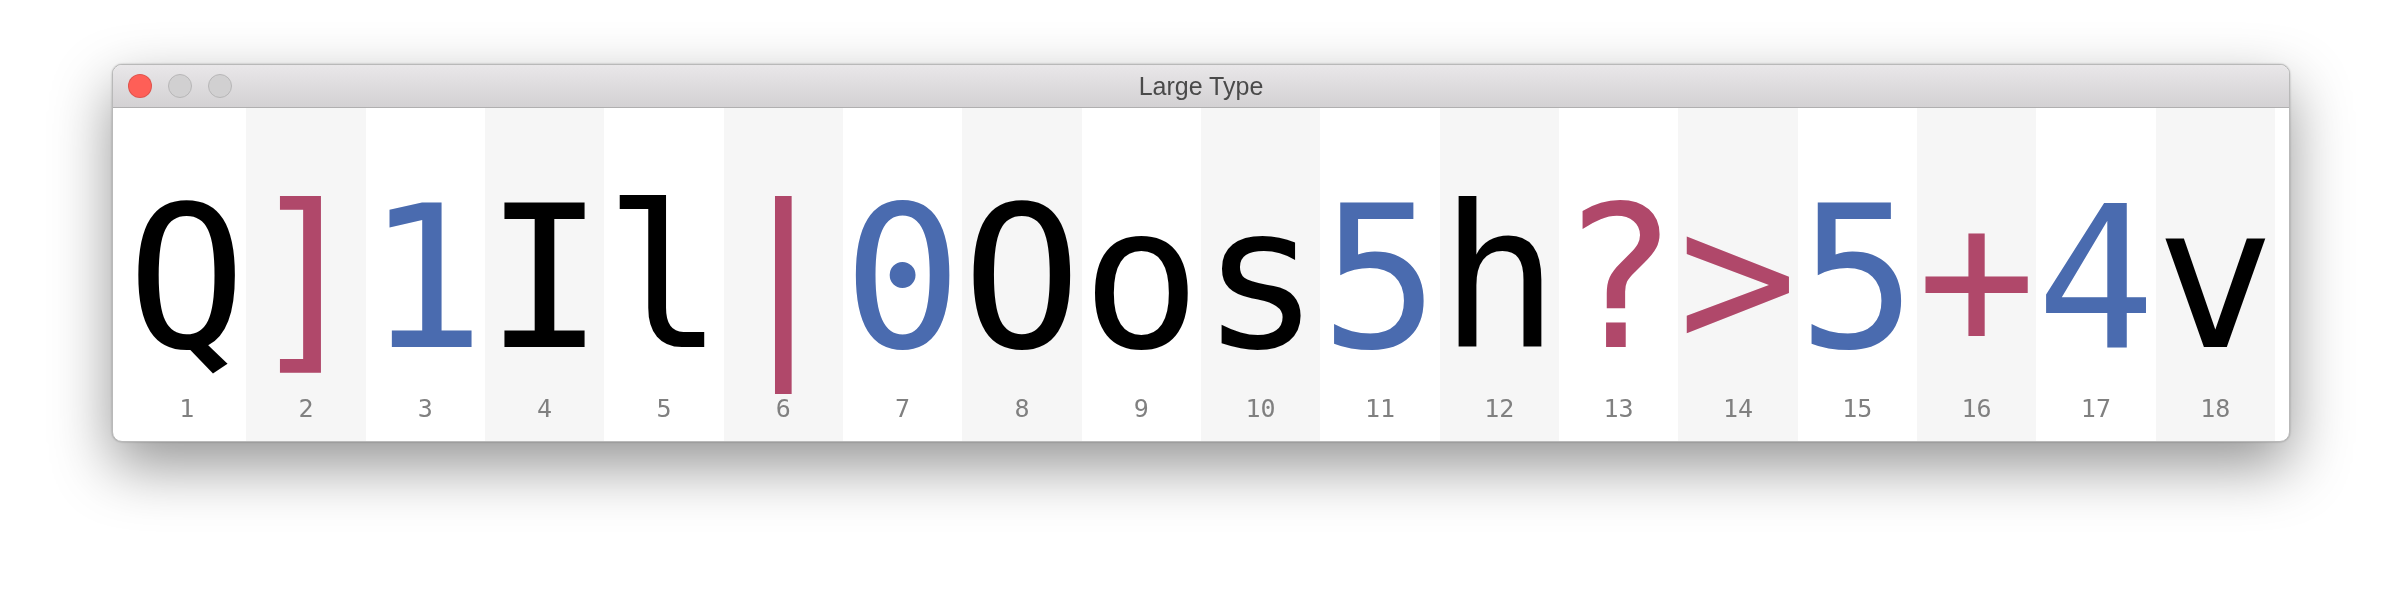 The width and height of the screenshot is (2402, 600). Describe the element at coordinates (1857, 408) in the screenshot. I see `character-index: 15` at that location.